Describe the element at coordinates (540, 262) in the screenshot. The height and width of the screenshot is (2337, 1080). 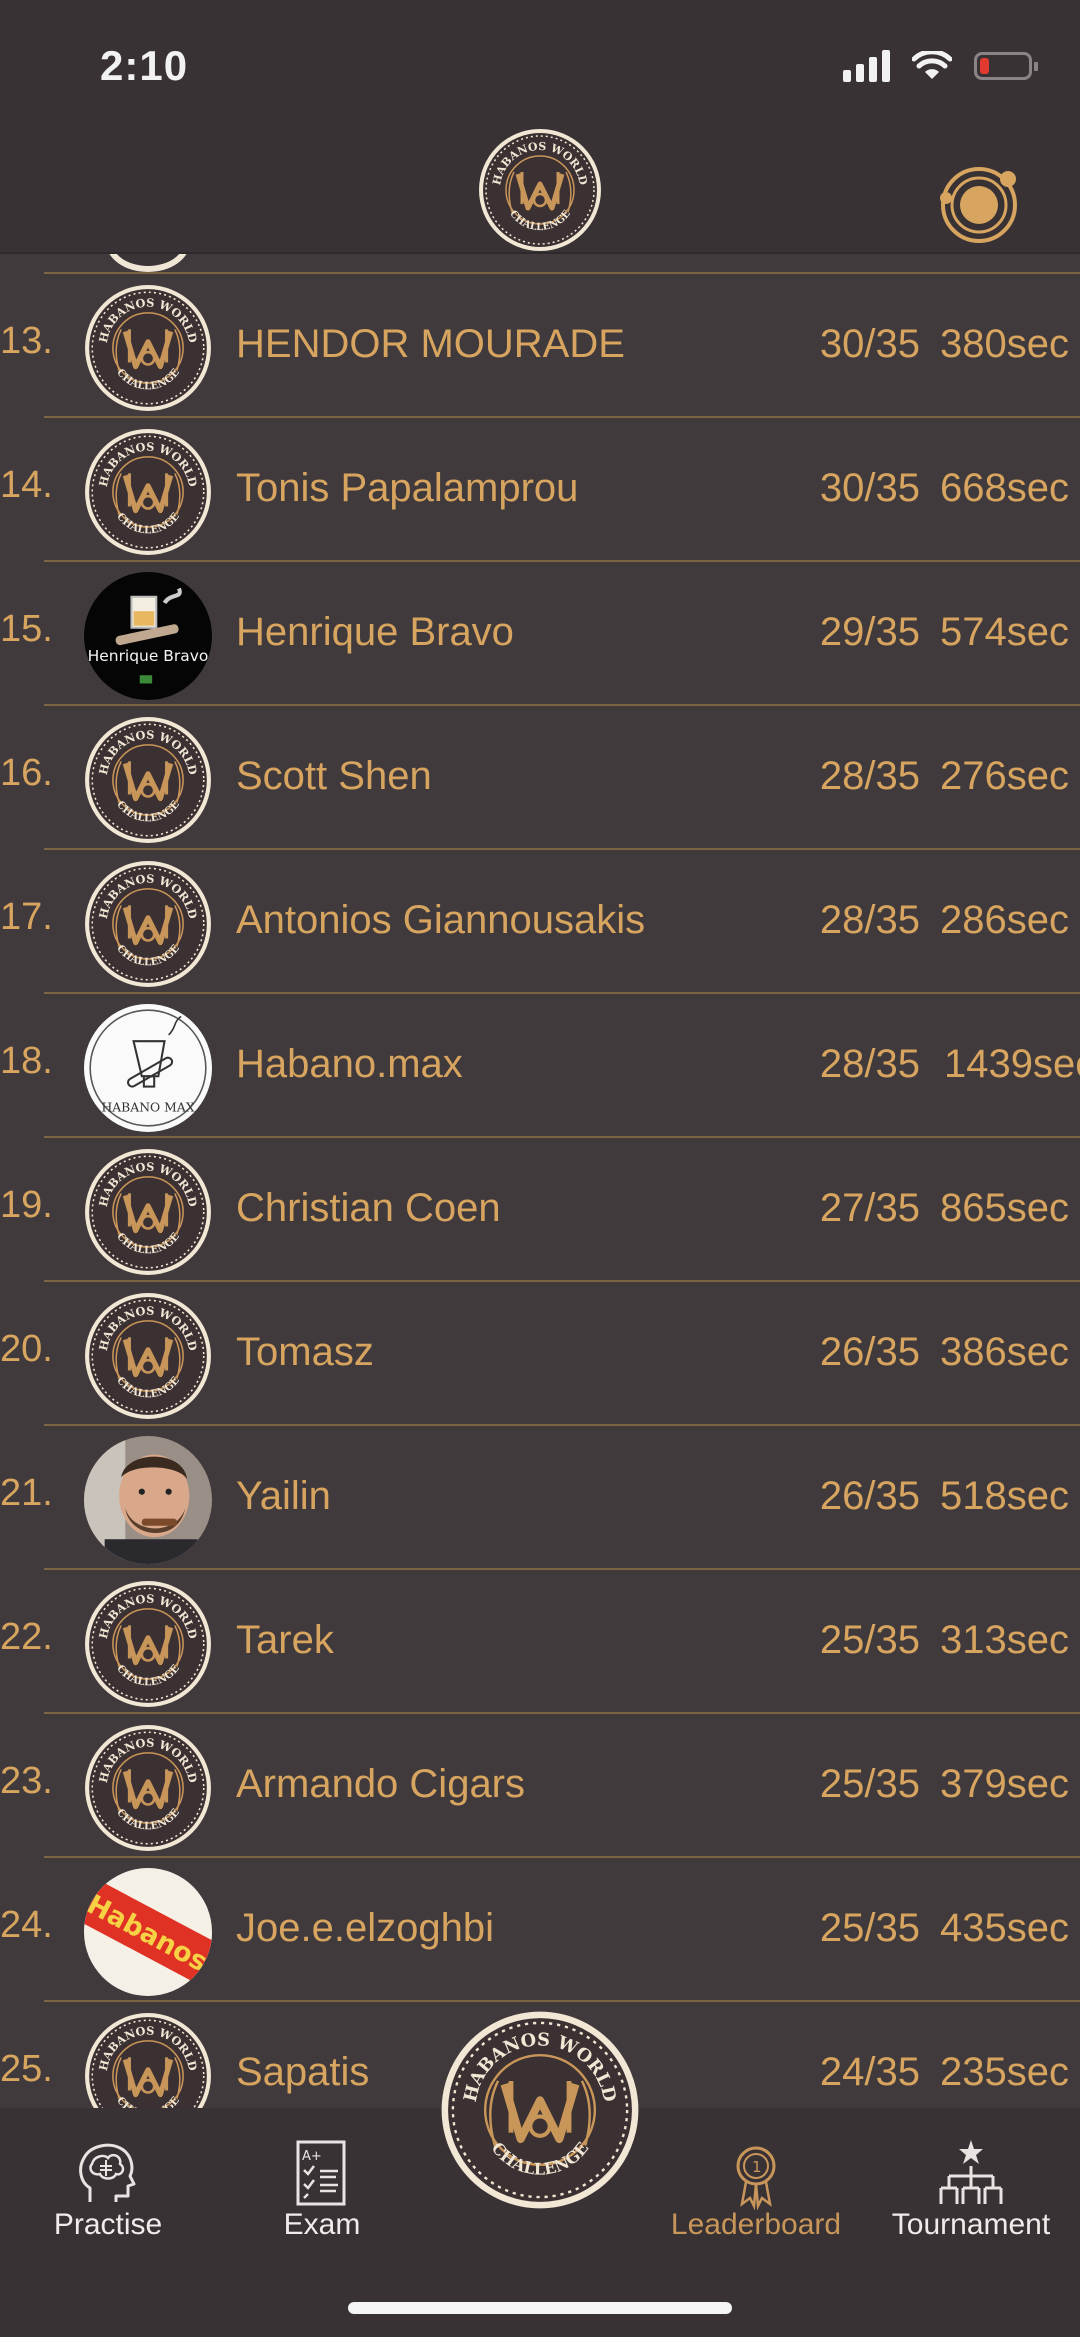
I see `previous-row-stub` at that location.